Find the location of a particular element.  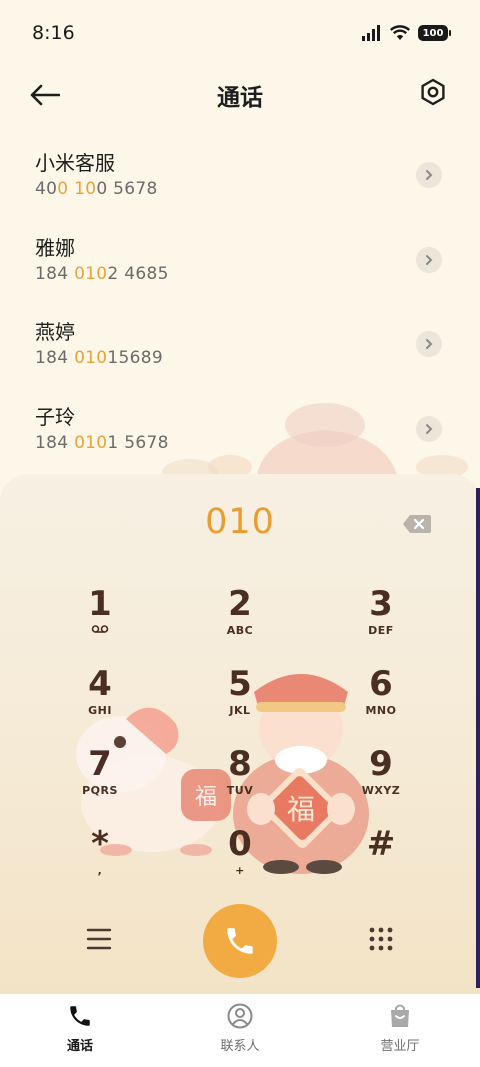

status-time: 8:16 is located at coordinates (53, 33).